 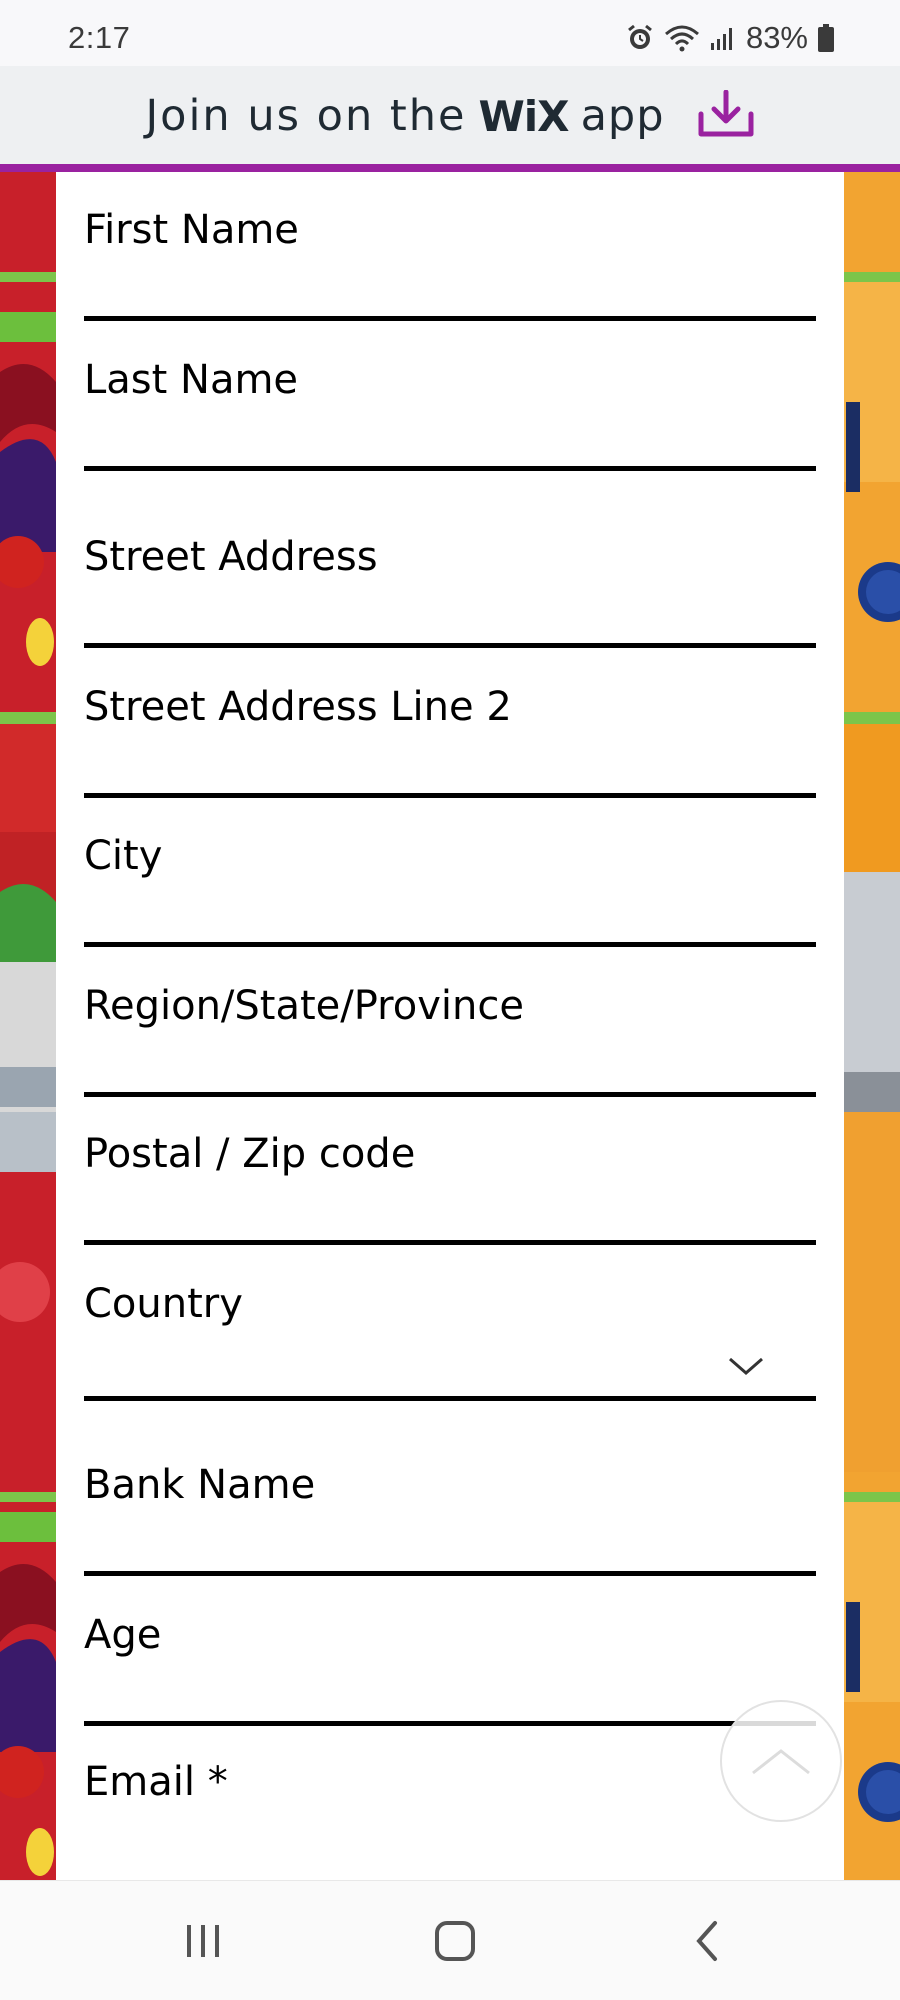 What do you see at coordinates (682, 38) in the screenshot?
I see `wifi-icon` at bounding box center [682, 38].